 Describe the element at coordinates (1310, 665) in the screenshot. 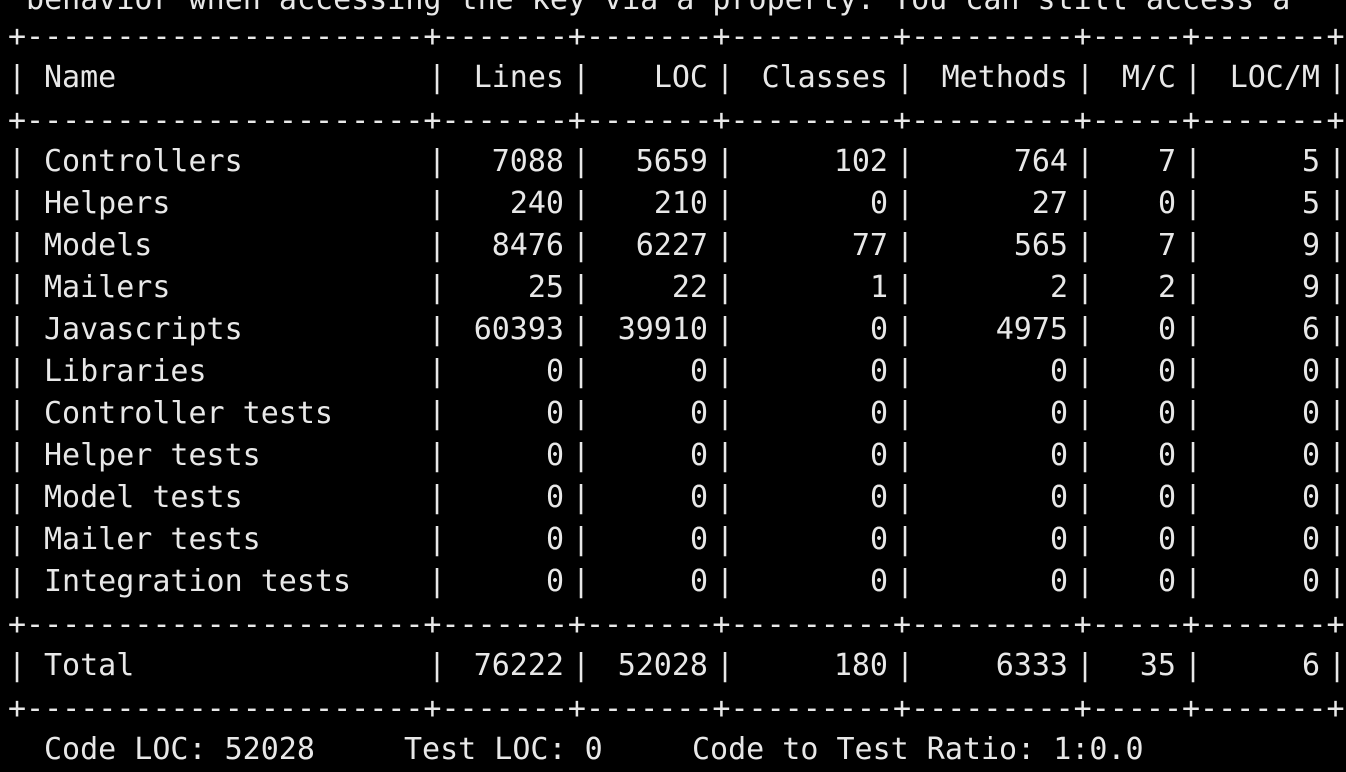

I see `total-cell-locm: 6` at that location.